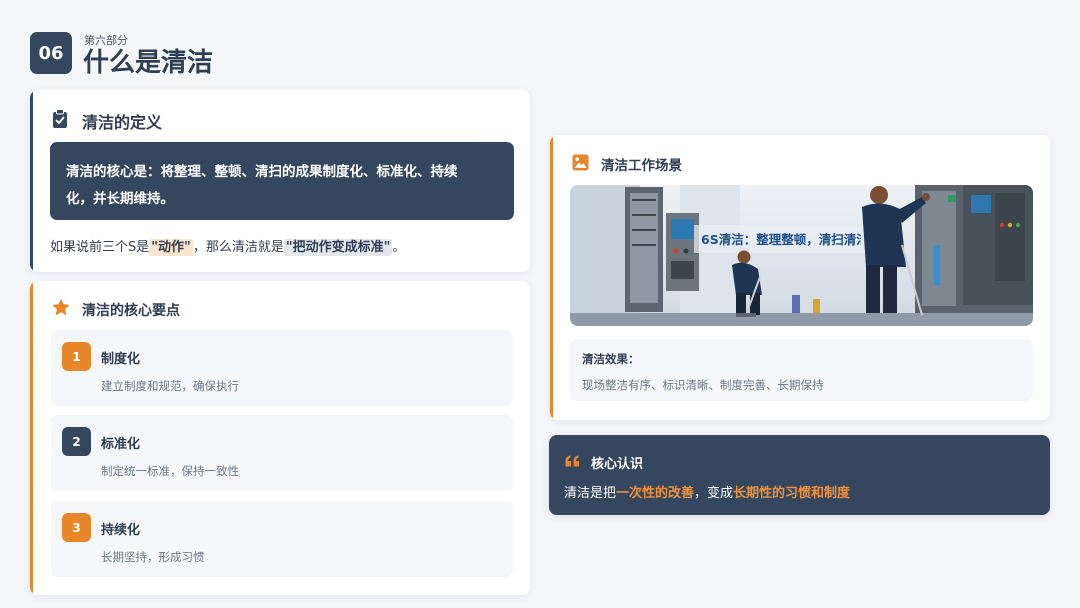  Describe the element at coordinates (171, 247) in the screenshot. I see `note-highlight-action: "动作"` at that location.